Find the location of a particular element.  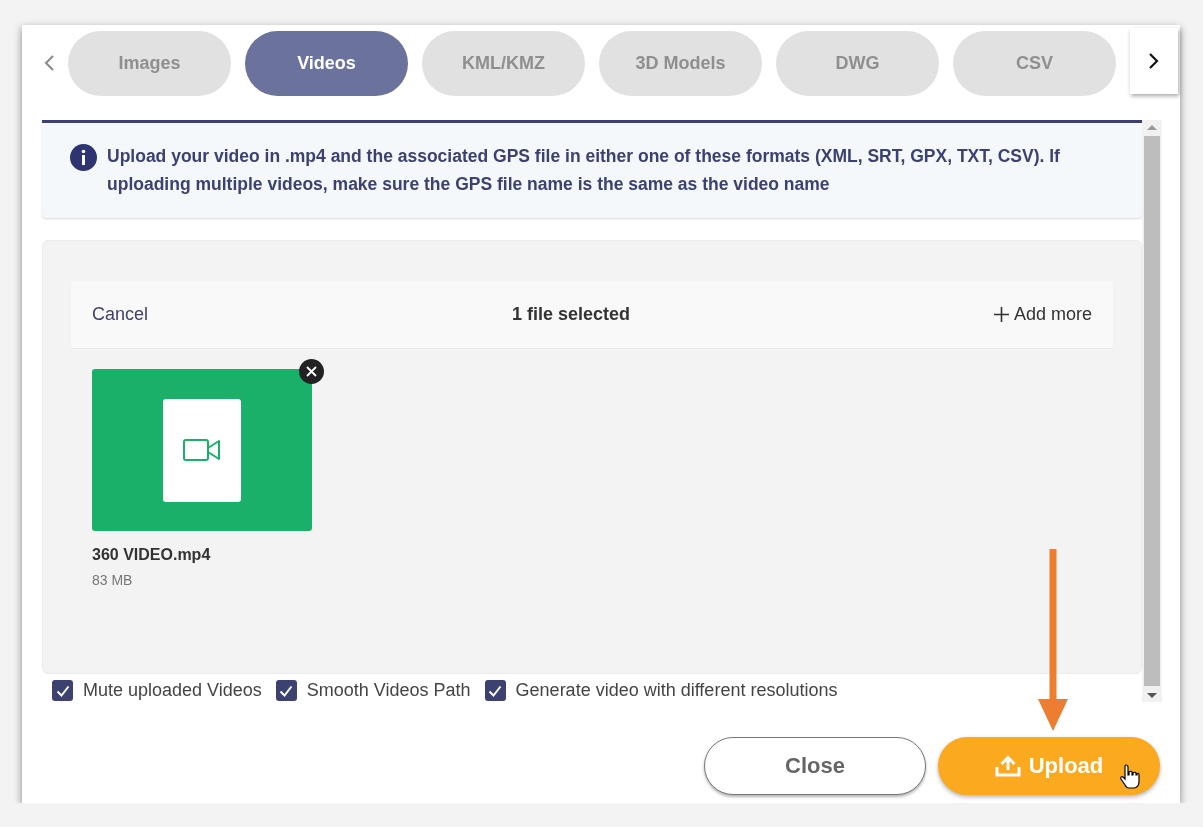

tab: KML/KMZ is located at coordinates (503, 63).